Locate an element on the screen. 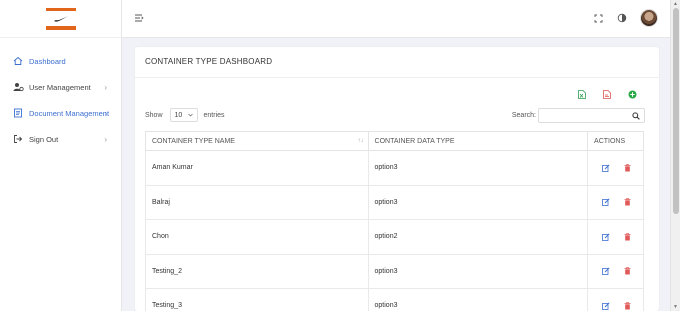 The width and height of the screenshot is (680, 311). entries-control: Show 10 entries is located at coordinates (185, 115).